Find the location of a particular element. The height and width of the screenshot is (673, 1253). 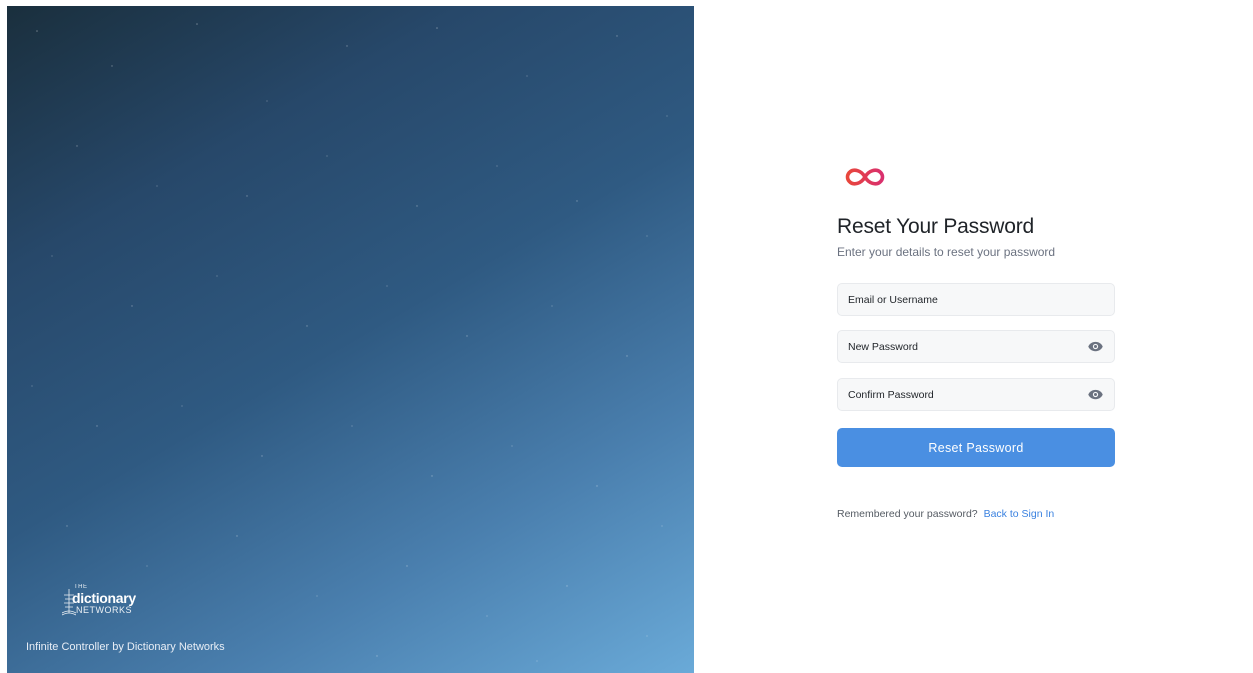

email-username-field: Email or Username is located at coordinates (976, 299).